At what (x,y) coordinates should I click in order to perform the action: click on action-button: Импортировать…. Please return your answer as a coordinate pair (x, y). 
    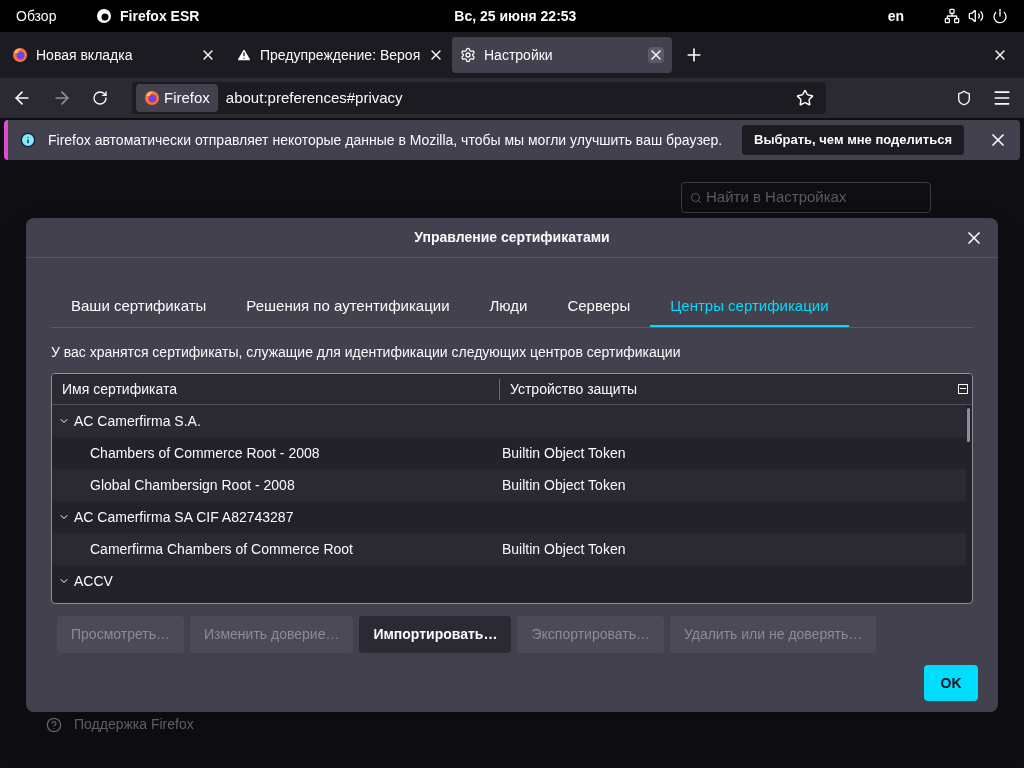
    Looking at the image, I should click on (435, 634).